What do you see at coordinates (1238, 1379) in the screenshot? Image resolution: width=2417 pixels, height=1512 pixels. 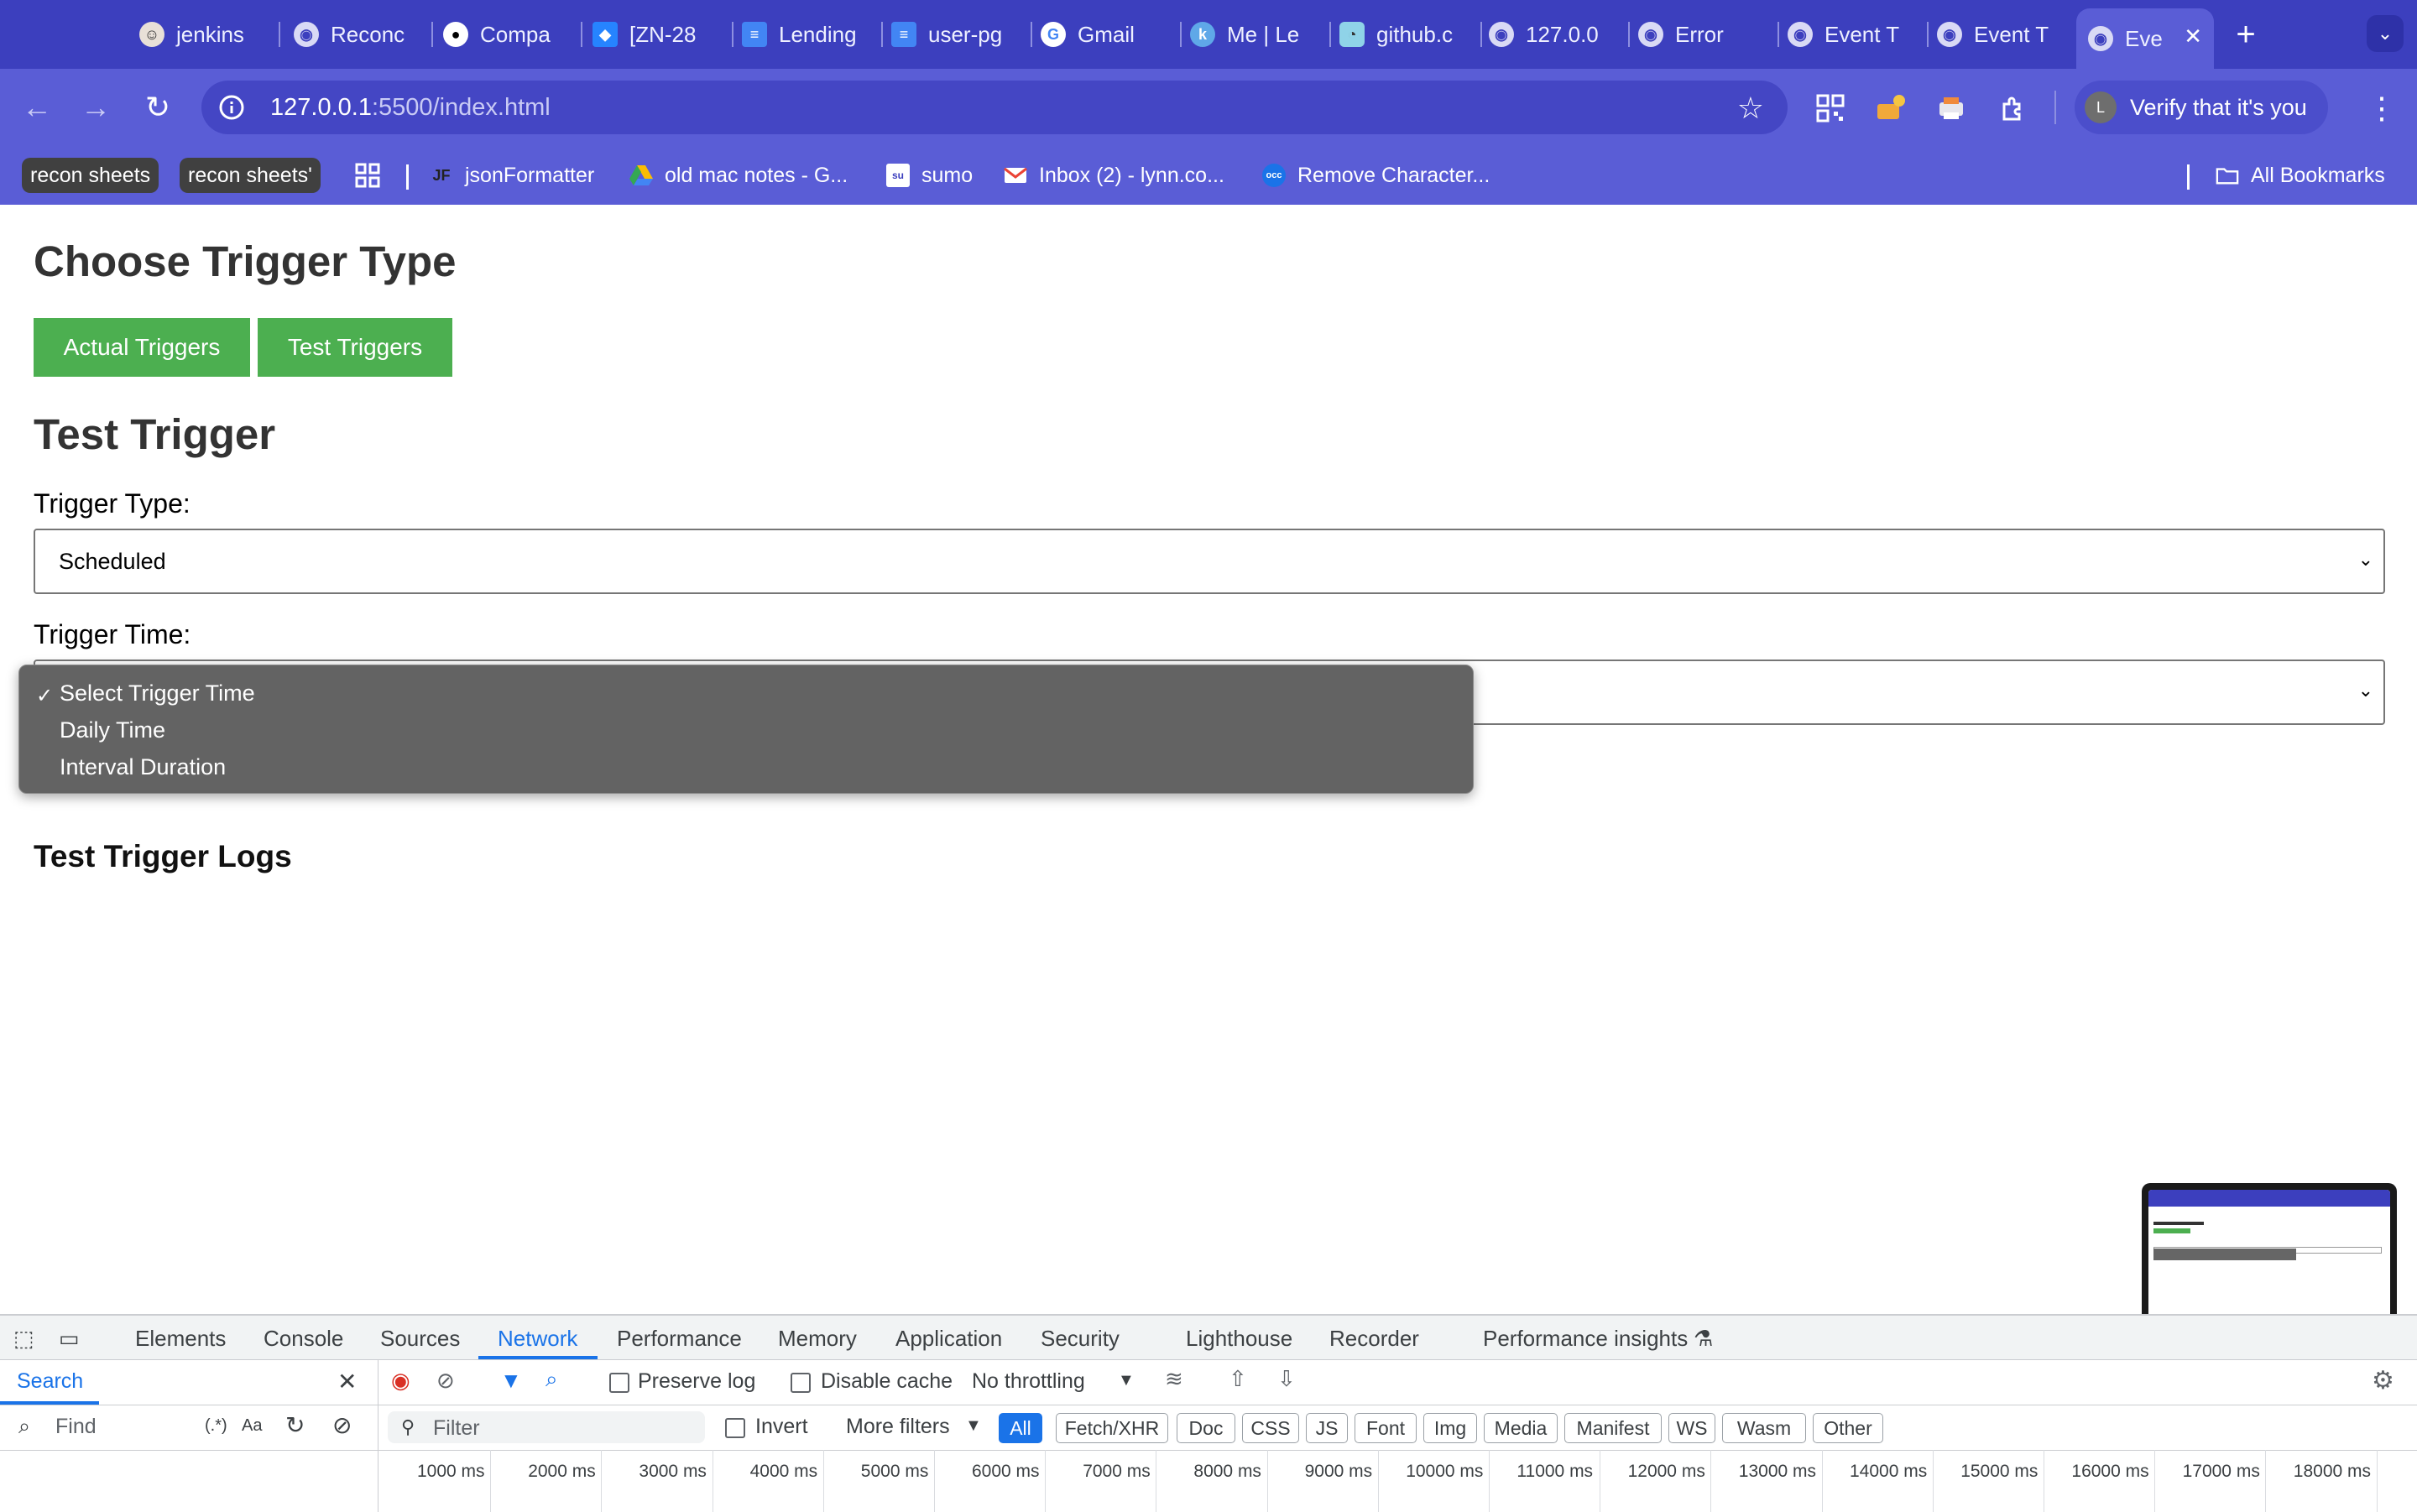 I see `import-har-icon: ⇧` at bounding box center [1238, 1379].